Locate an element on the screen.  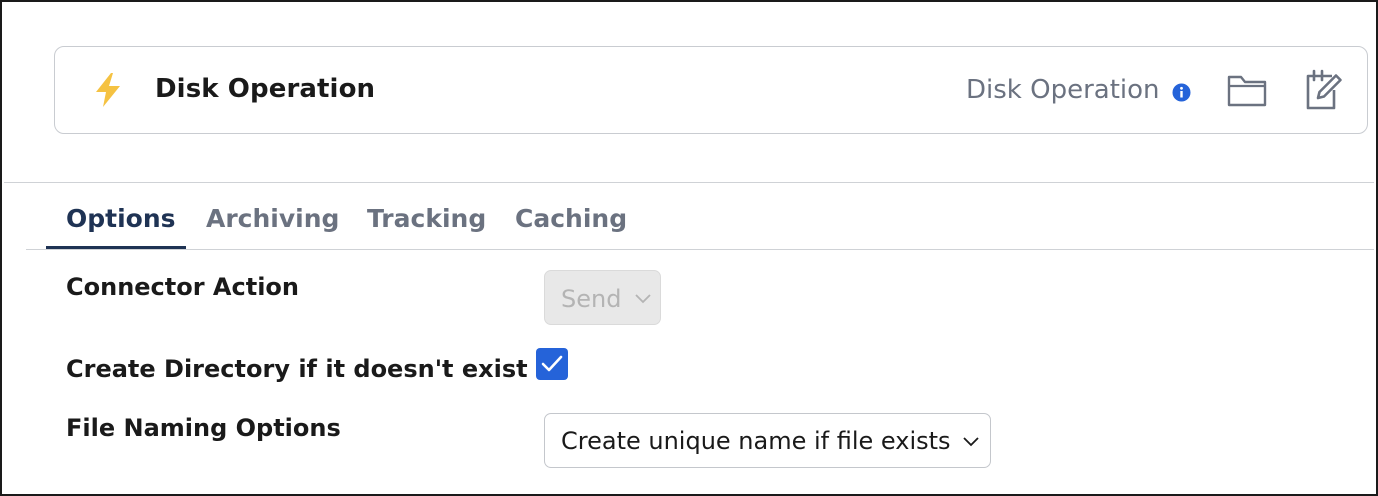
tab-archiving: Archiving is located at coordinates (272, 218).